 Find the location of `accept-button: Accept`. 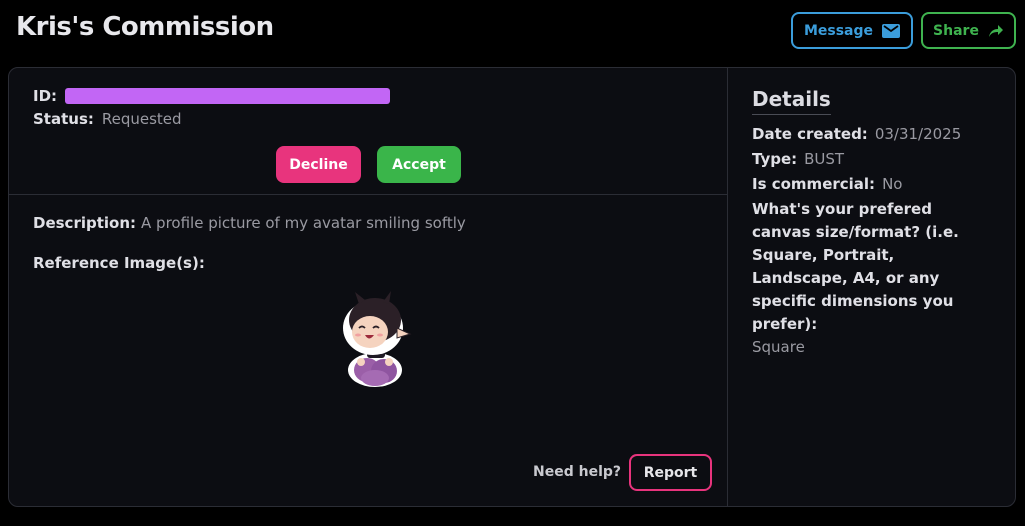

accept-button: Accept is located at coordinates (419, 164).